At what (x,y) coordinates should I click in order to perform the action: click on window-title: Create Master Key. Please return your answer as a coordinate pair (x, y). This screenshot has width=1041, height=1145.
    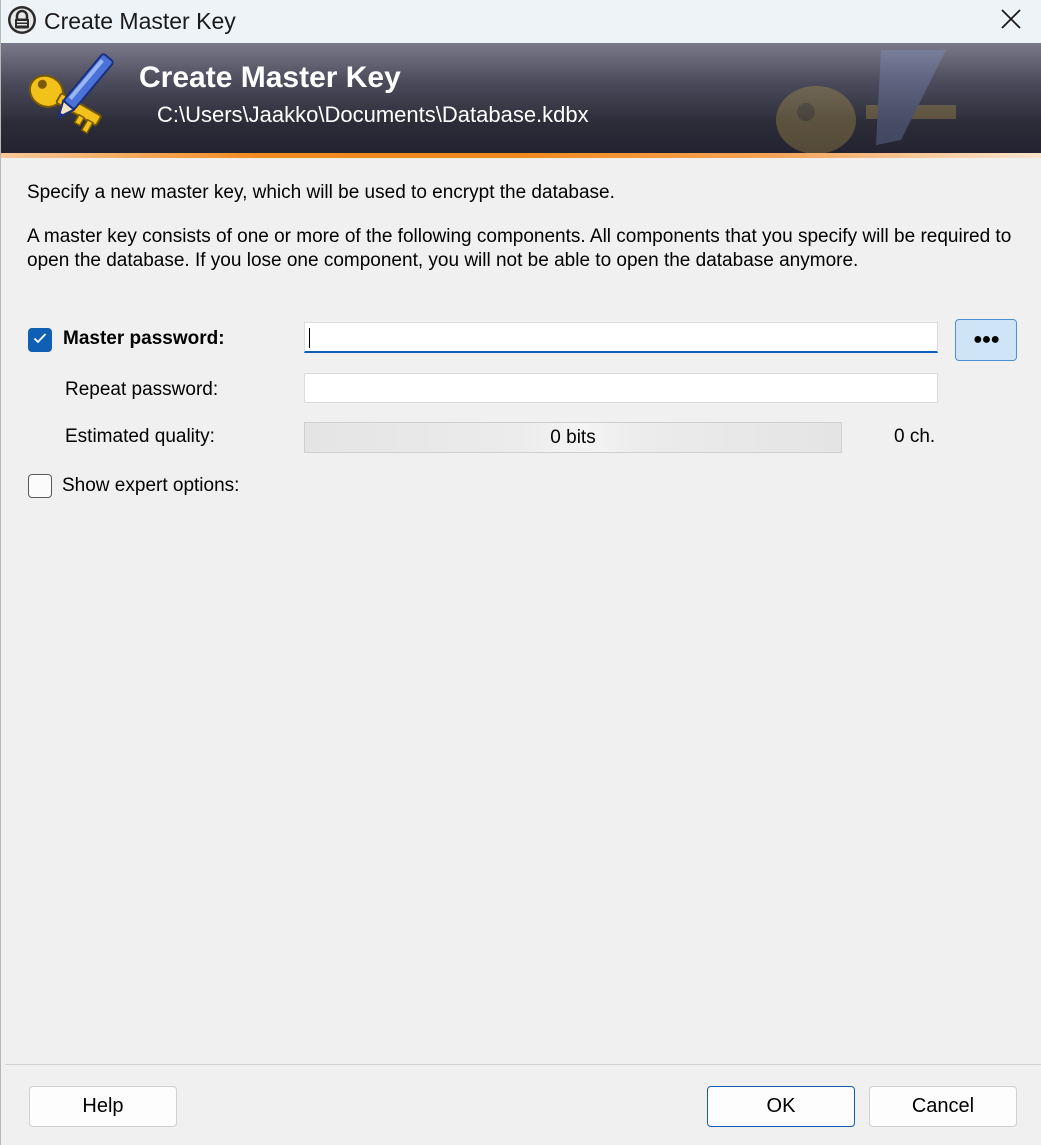
    Looking at the image, I should click on (140, 21).